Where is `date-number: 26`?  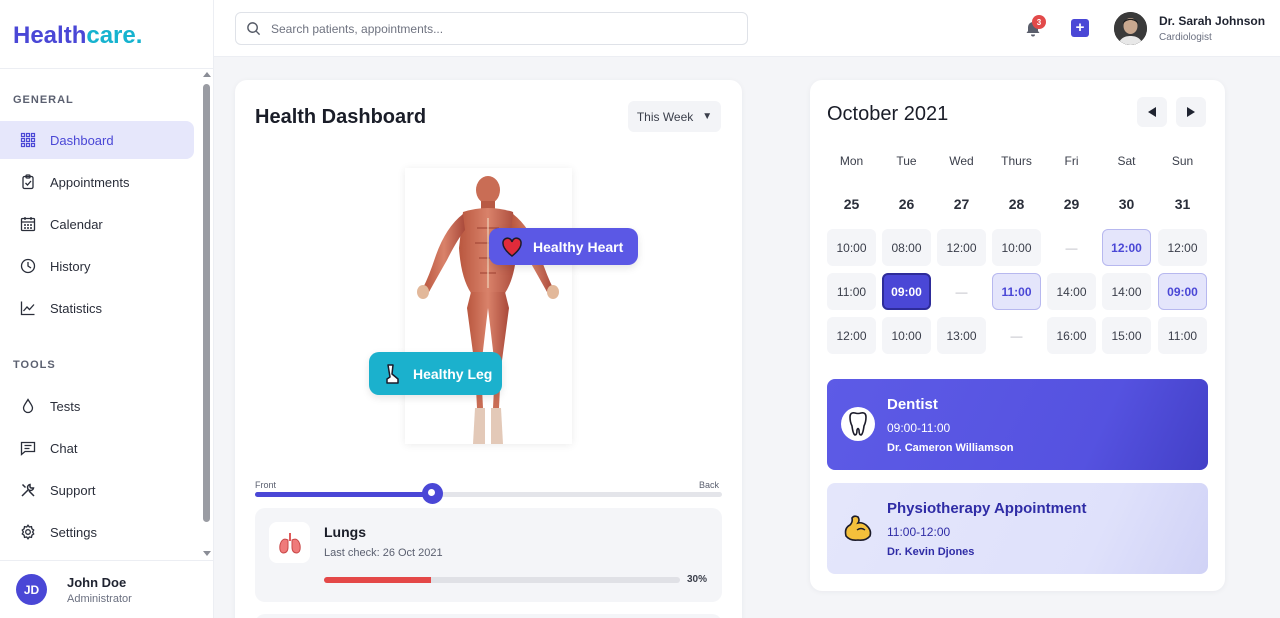 date-number: 26 is located at coordinates (907, 204).